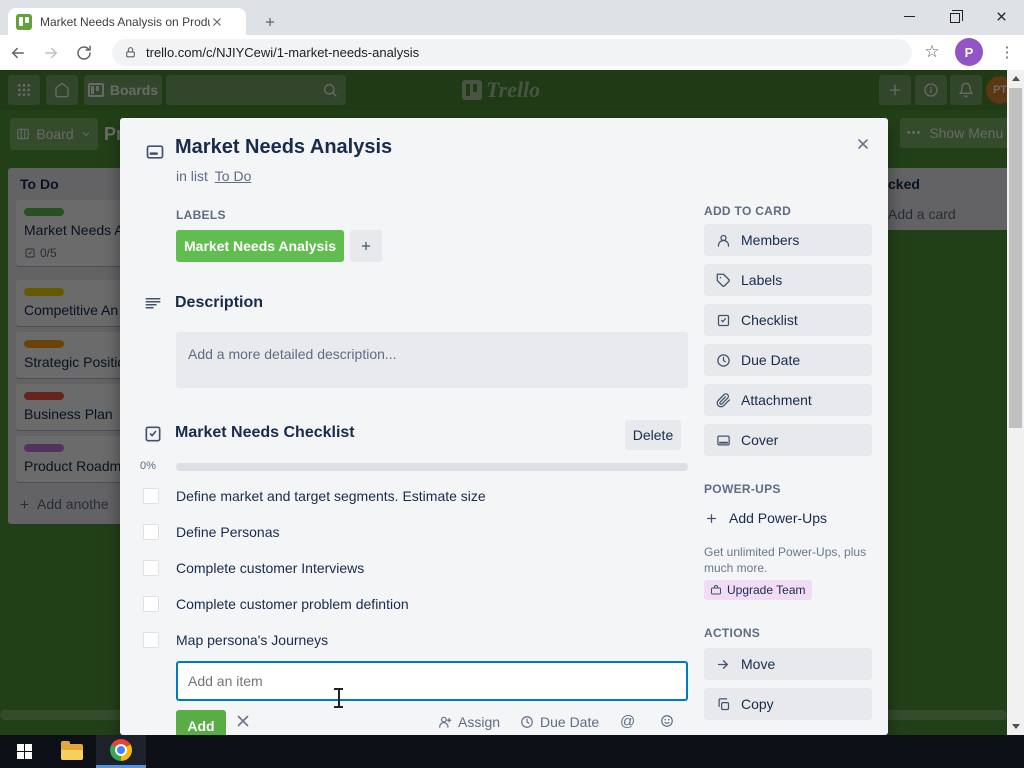 This screenshot has height=768, width=1024. What do you see at coordinates (765, 518) in the screenshot?
I see `add-power-ups-button: Add Power-Ups` at bounding box center [765, 518].